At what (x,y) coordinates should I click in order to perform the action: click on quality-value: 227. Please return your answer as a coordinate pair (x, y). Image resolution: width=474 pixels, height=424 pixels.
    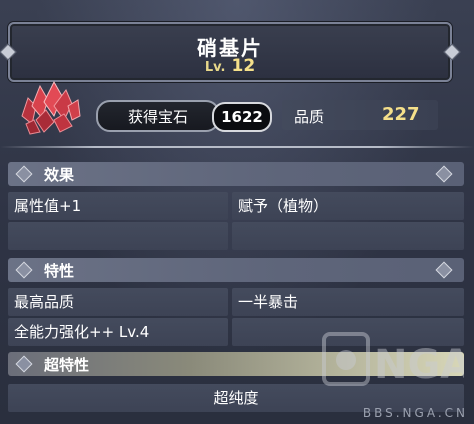
    Looking at the image, I should click on (401, 114).